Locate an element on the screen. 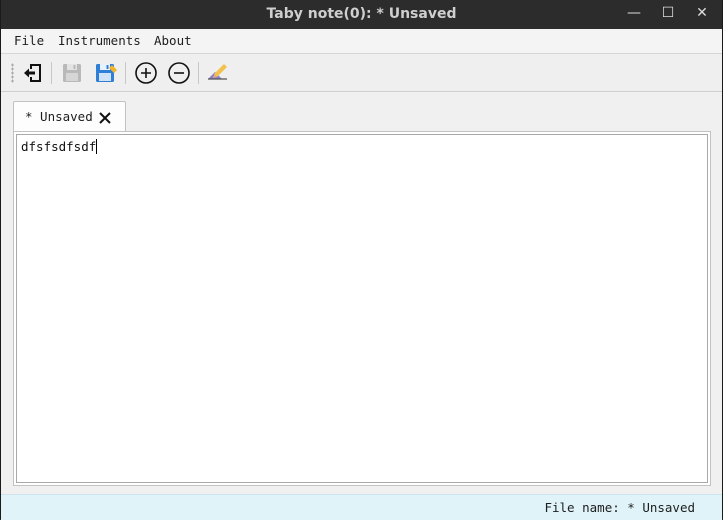 This screenshot has width=723, height=520. menu-instruments: Instruments is located at coordinates (99, 41).